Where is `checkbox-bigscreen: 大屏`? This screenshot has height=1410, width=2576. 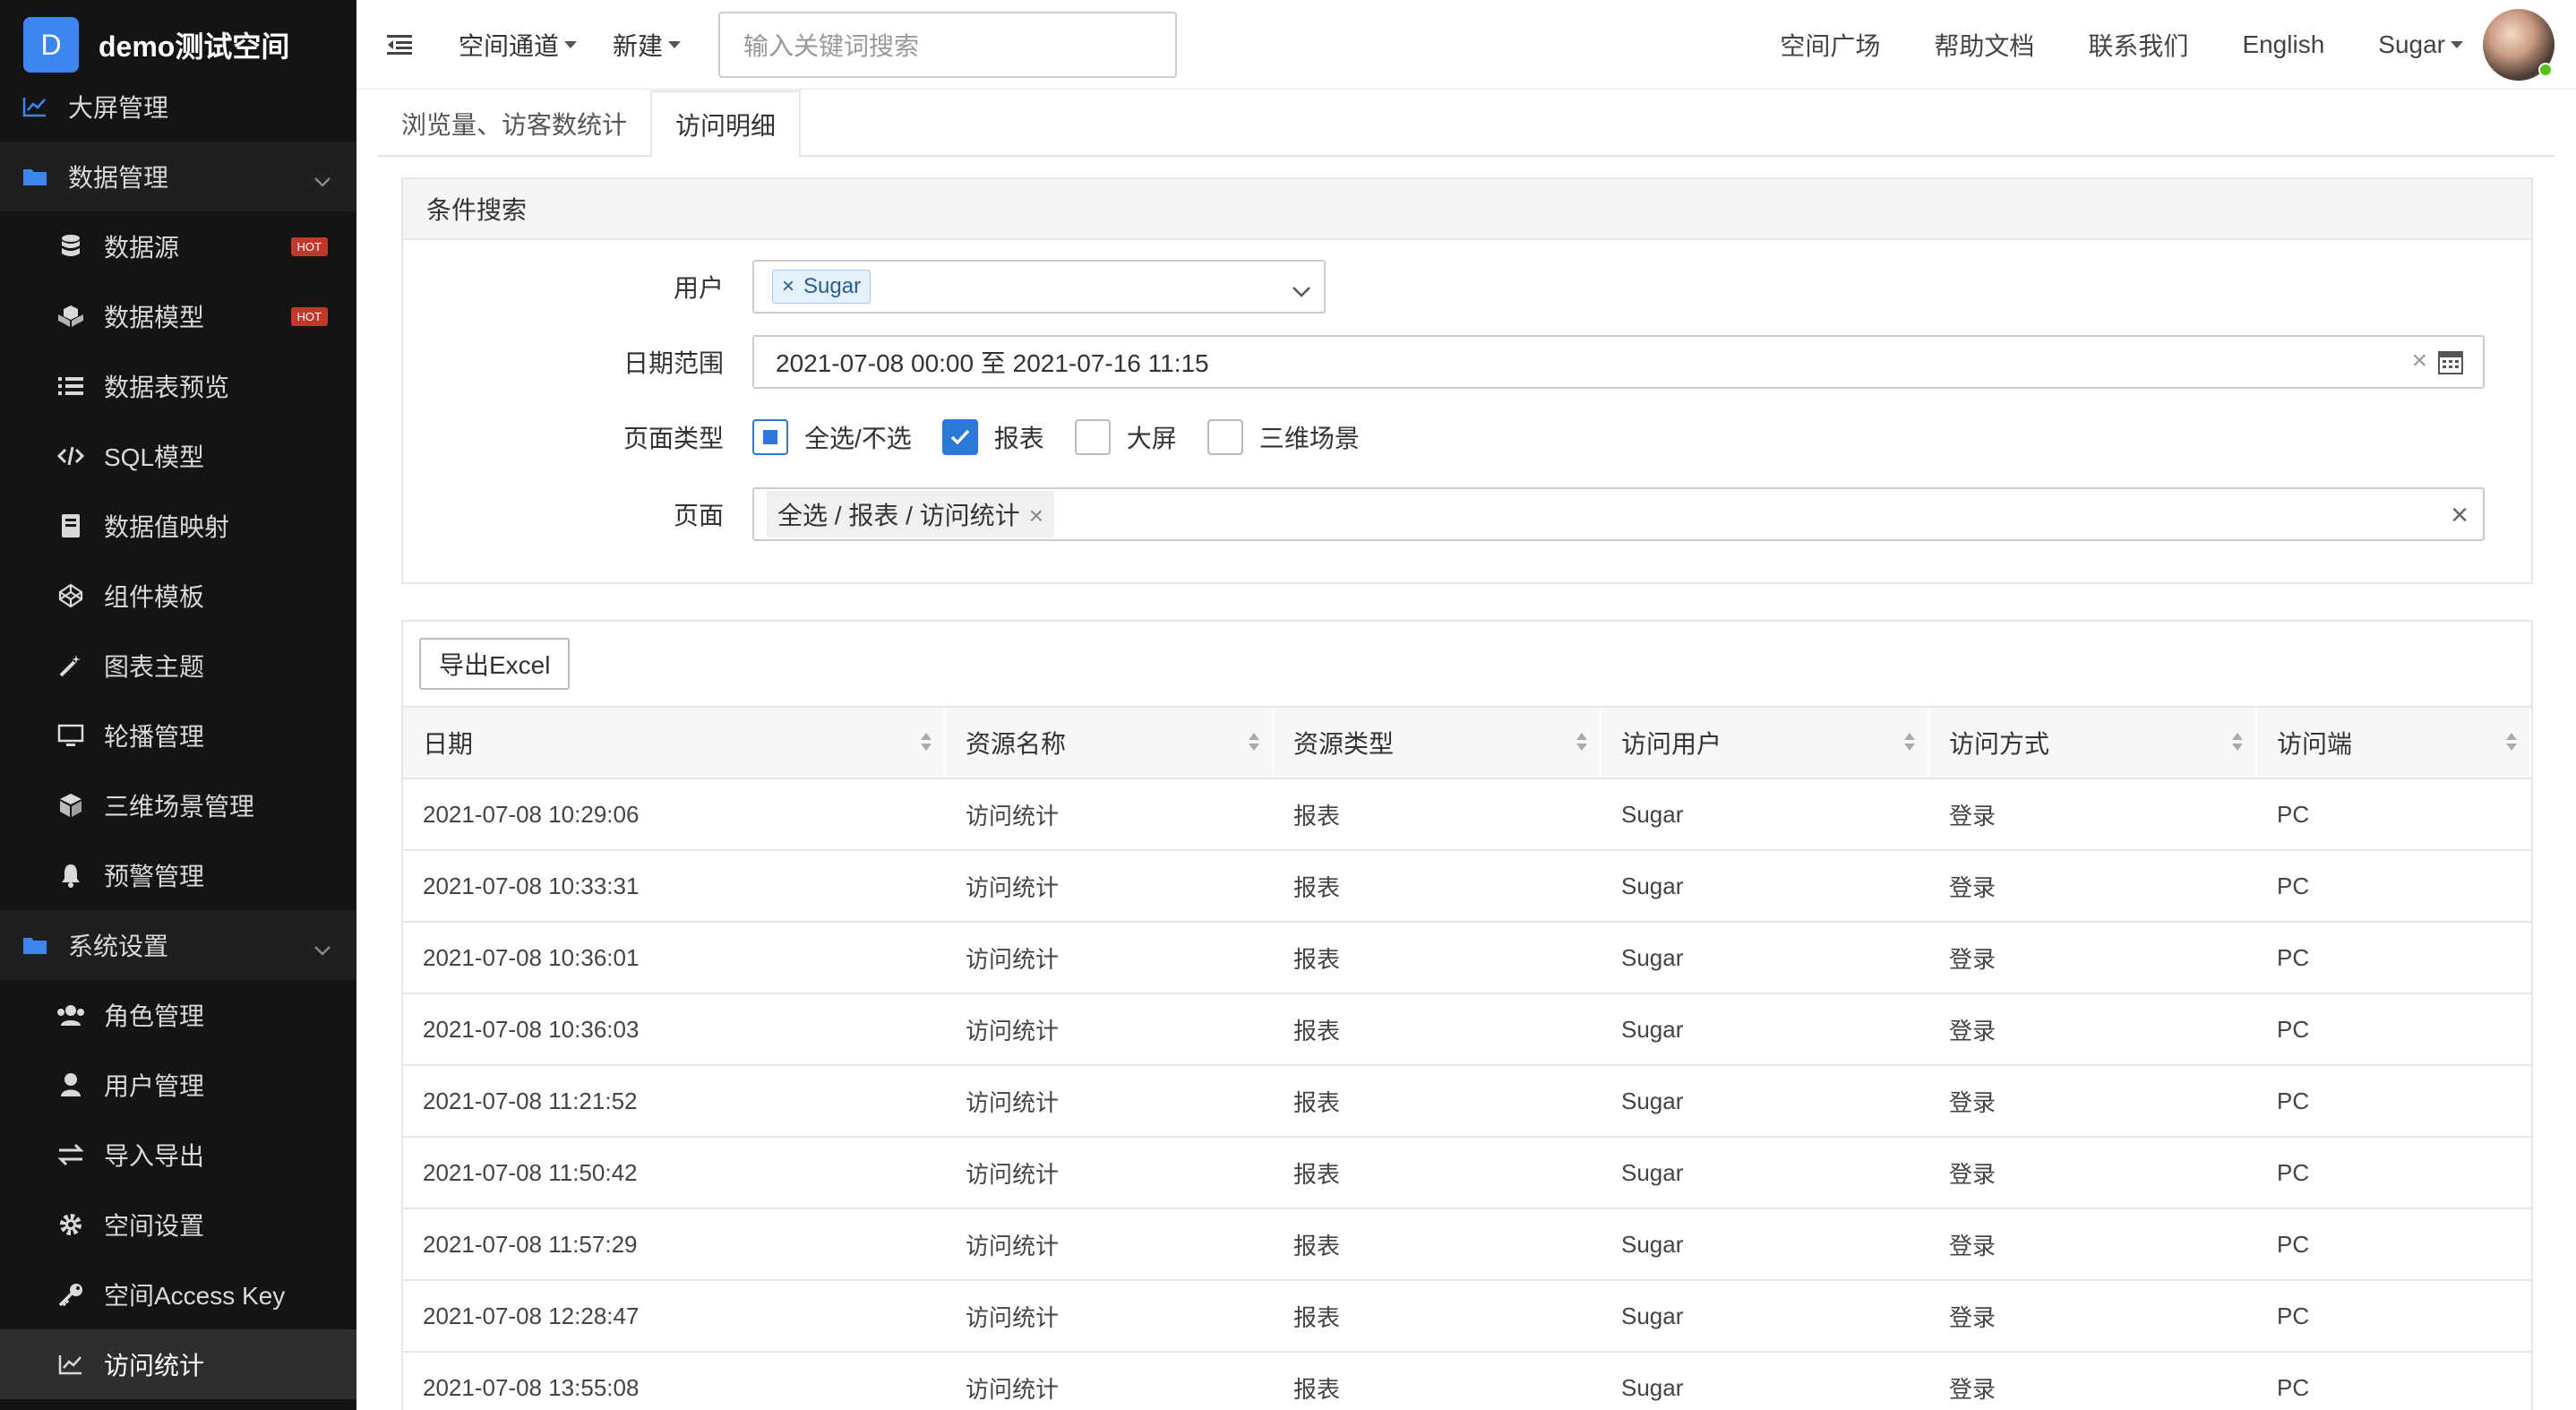
checkbox-bigscreen: 大屏 is located at coordinates (1125, 437).